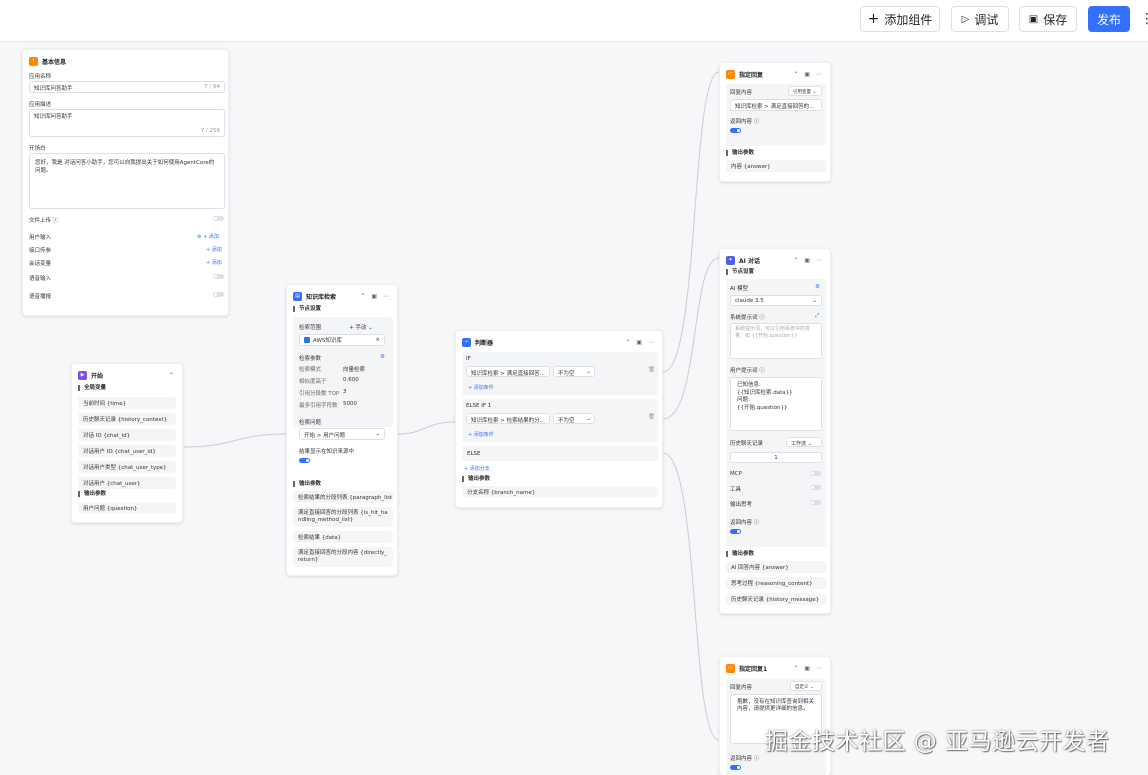 Image resolution: width=1148 pixels, height=775 pixels. Describe the element at coordinates (210, 131) in the screenshot. I see `desc-count: 7 / 256` at that location.